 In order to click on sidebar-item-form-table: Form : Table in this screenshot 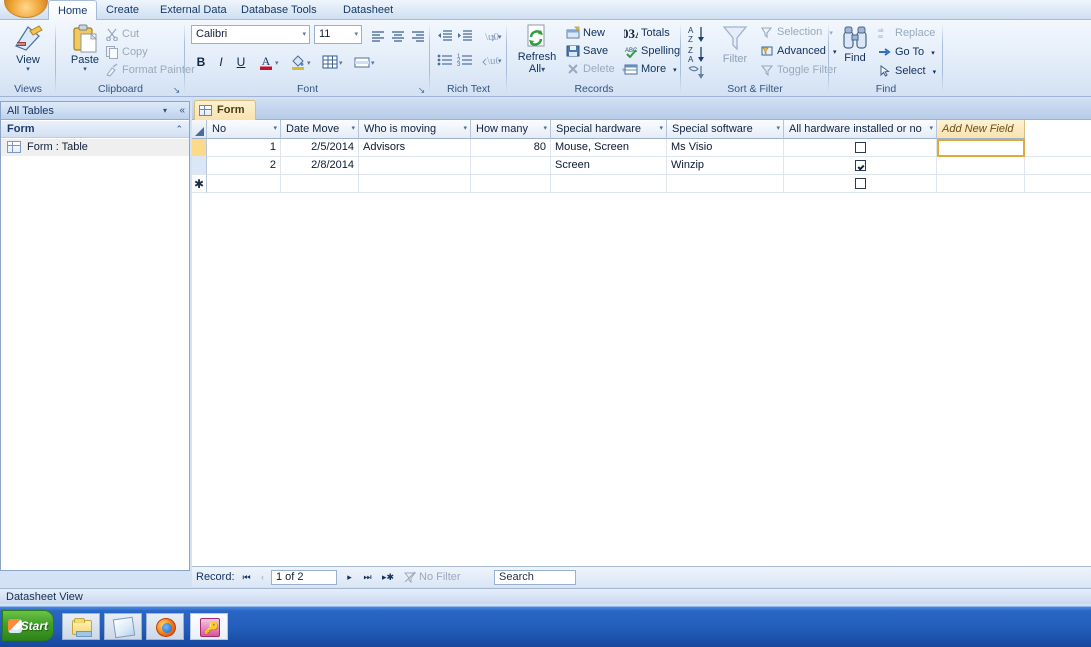, I will do `click(95, 147)`.